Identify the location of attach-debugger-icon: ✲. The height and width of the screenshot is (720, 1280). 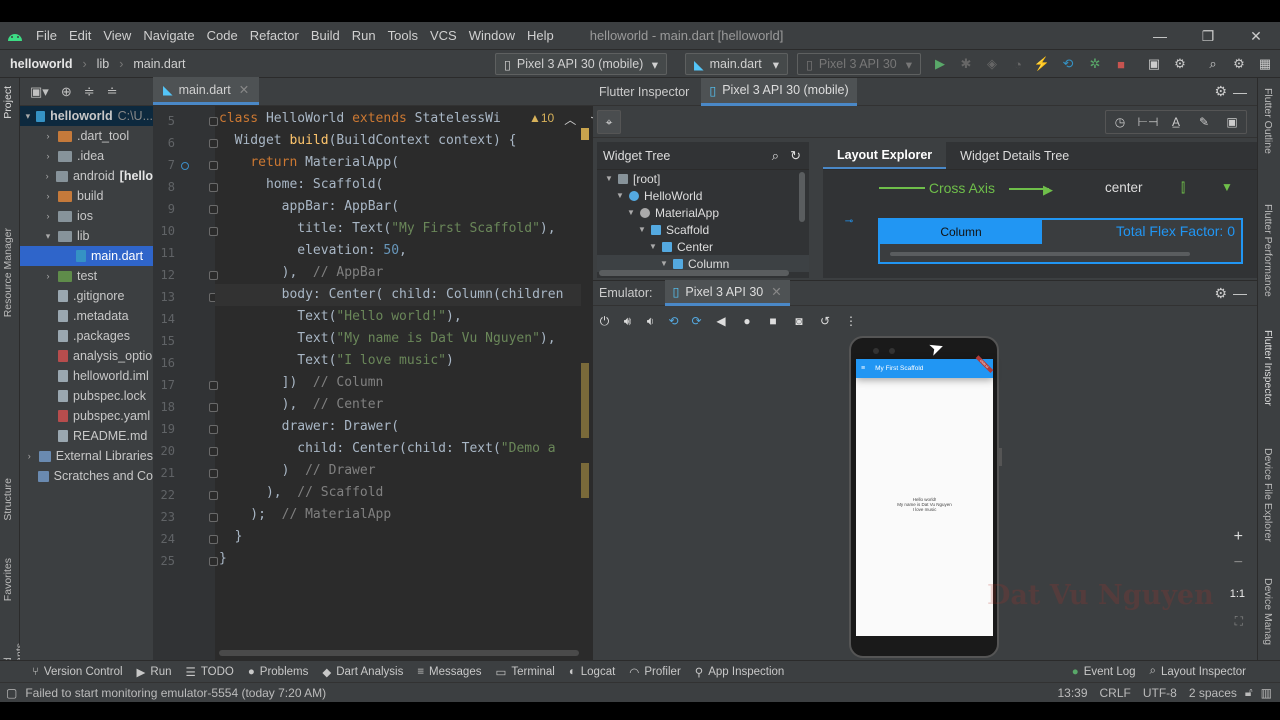
(1095, 64).